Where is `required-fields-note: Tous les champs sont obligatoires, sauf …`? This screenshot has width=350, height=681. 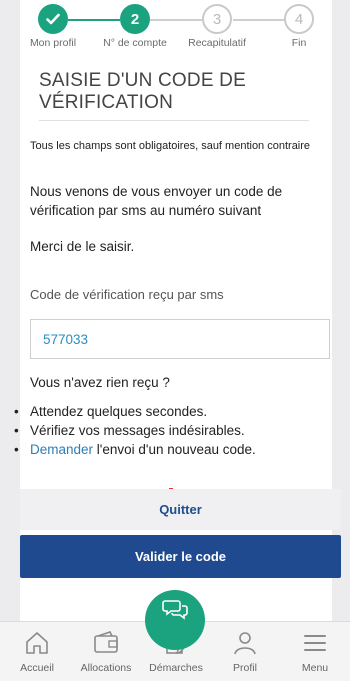
required-fields-note: Tous les champs sont obligatoires, sauf … is located at coordinates (170, 146).